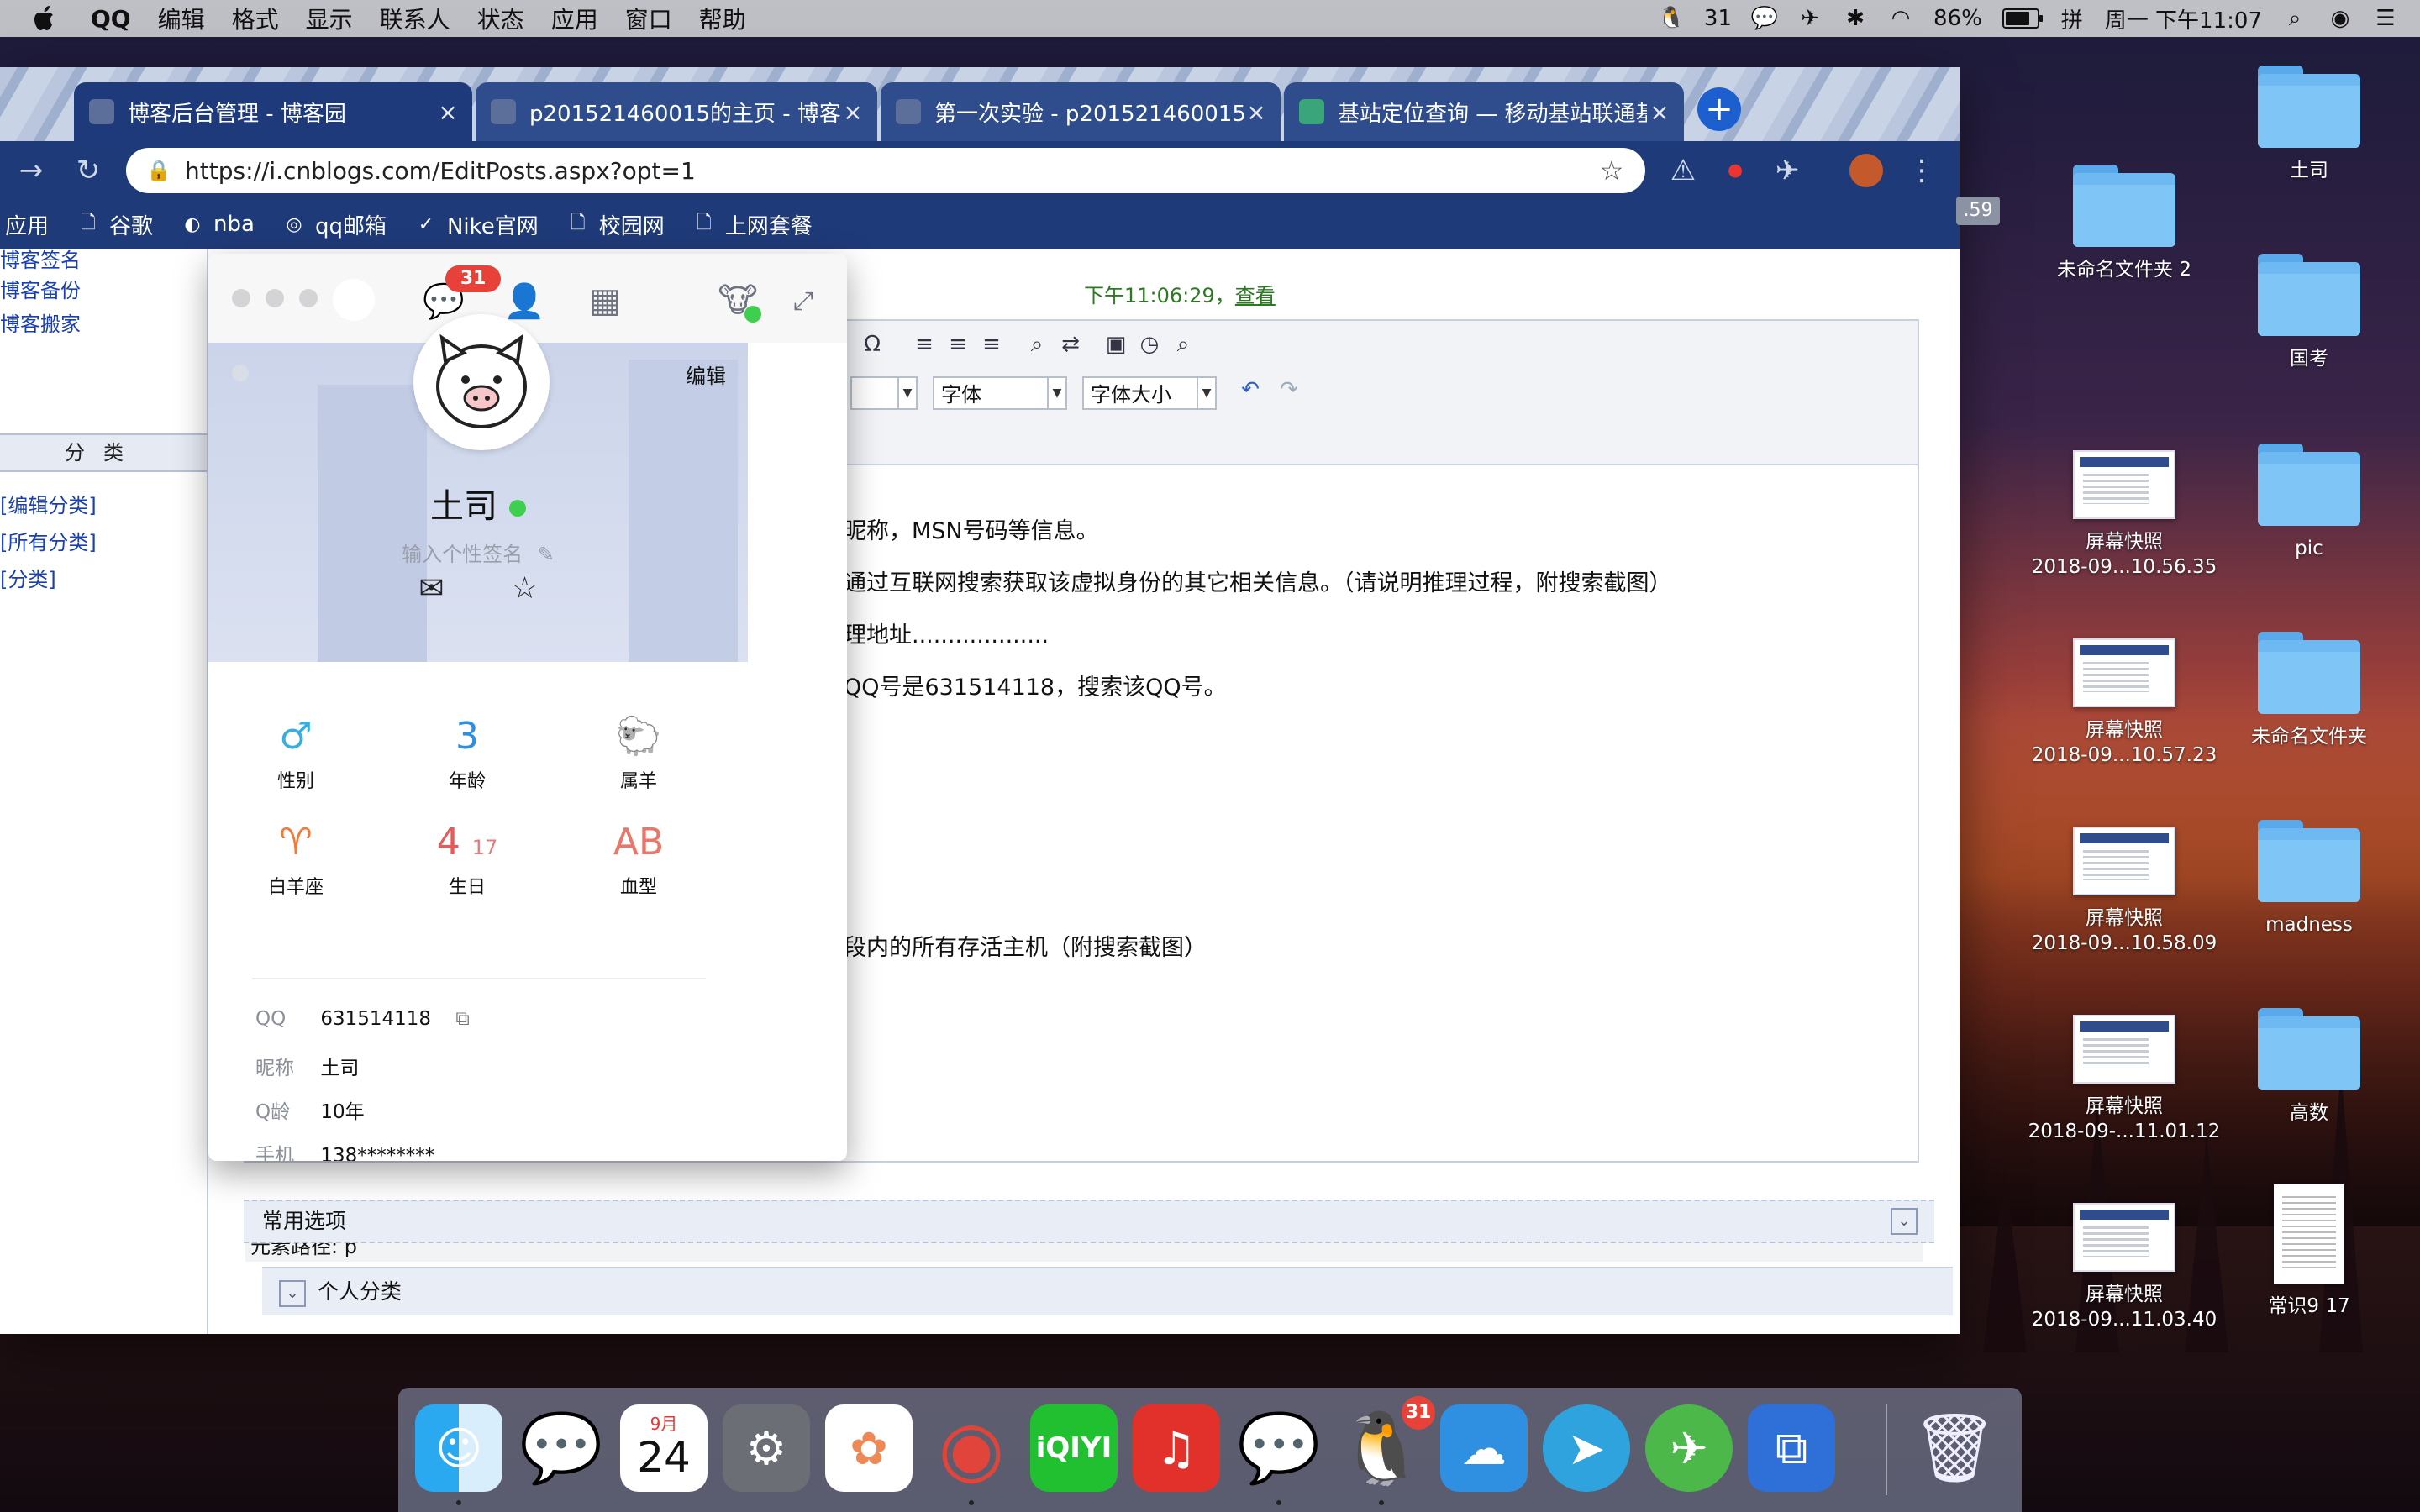  What do you see at coordinates (28, 579) in the screenshot?
I see `link-category: [分类]` at bounding box center [28, 579].